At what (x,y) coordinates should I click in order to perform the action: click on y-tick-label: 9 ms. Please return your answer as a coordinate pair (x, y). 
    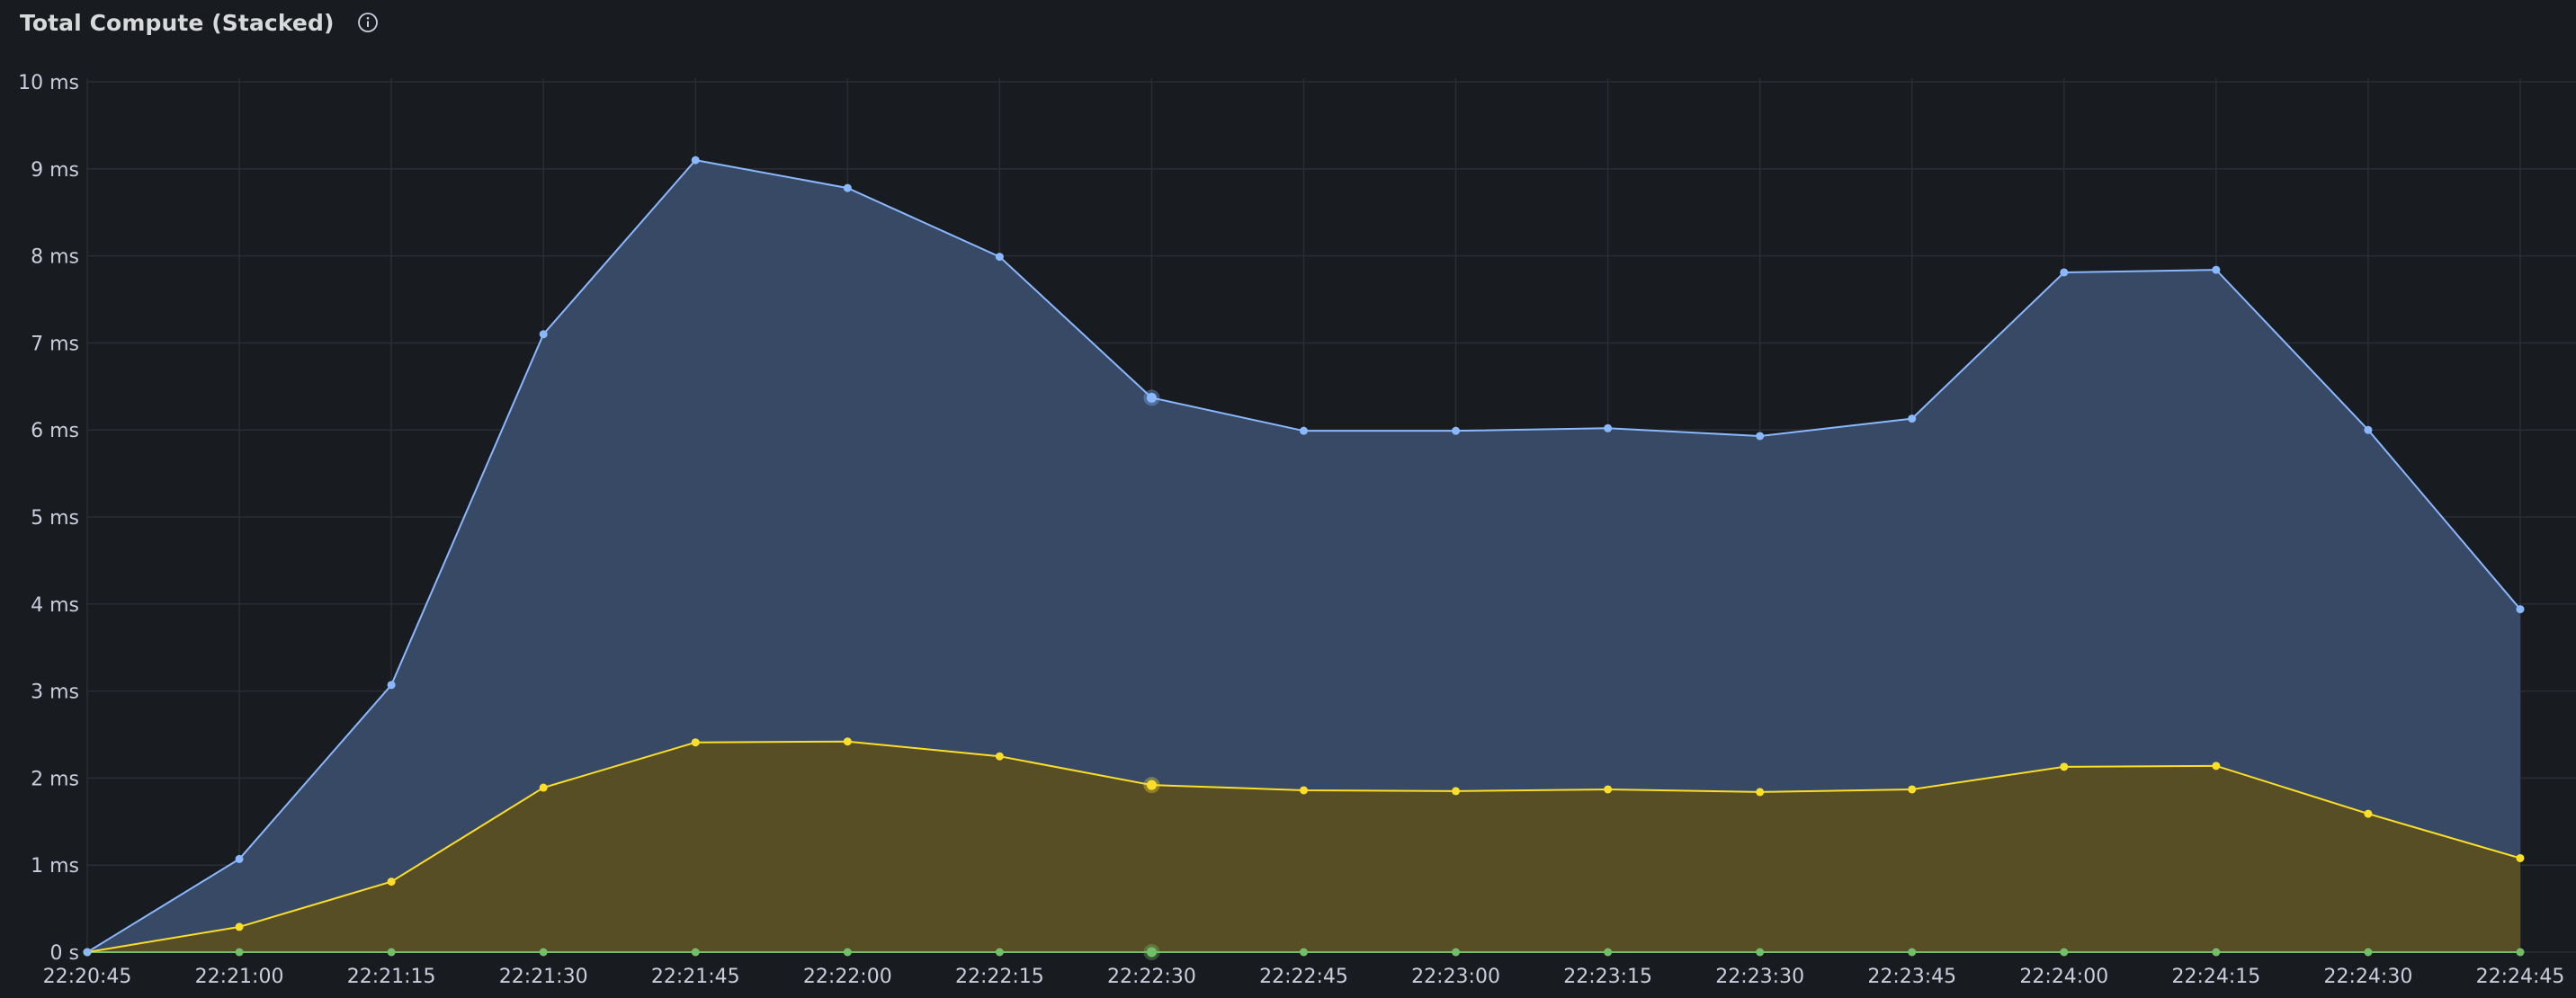
    Looking at the image, I should click on (55, 170).